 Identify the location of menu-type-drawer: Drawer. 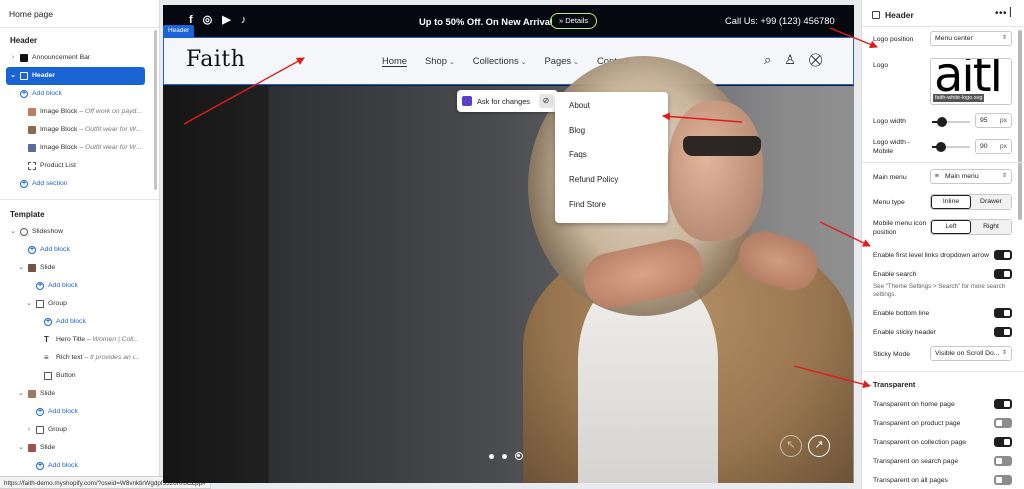
(991, 202).